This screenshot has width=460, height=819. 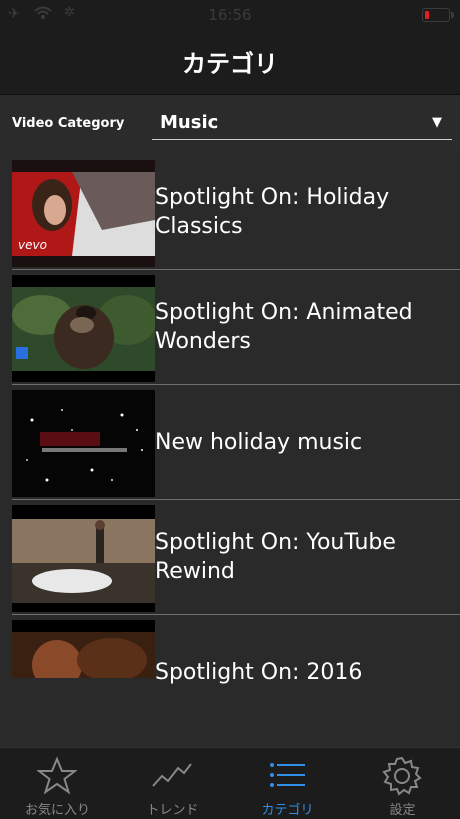 What do you see at coordinates (438, 15) in the screenshot?
I see `battery-icon` at bounding box center [438, 15].